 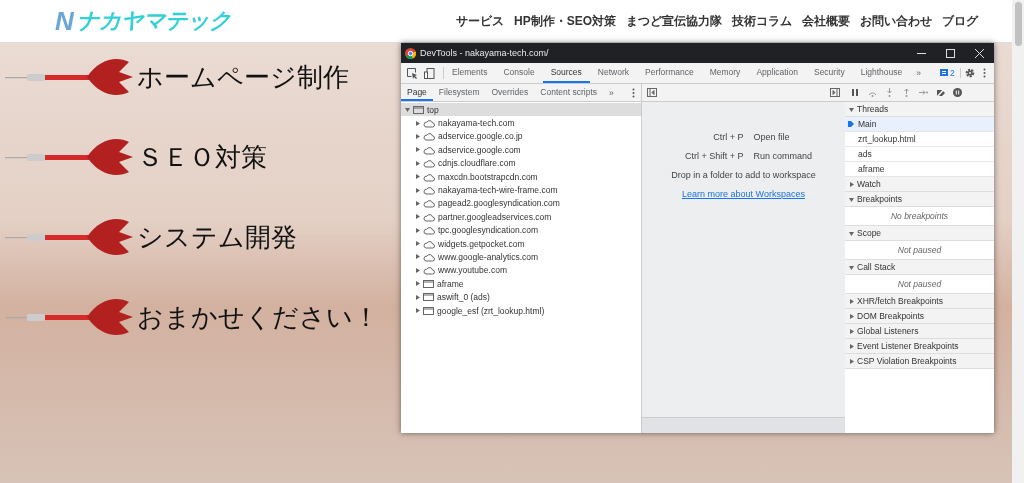 I want to click on pause-on-exceptions-icon, so click(x=957, y=92).